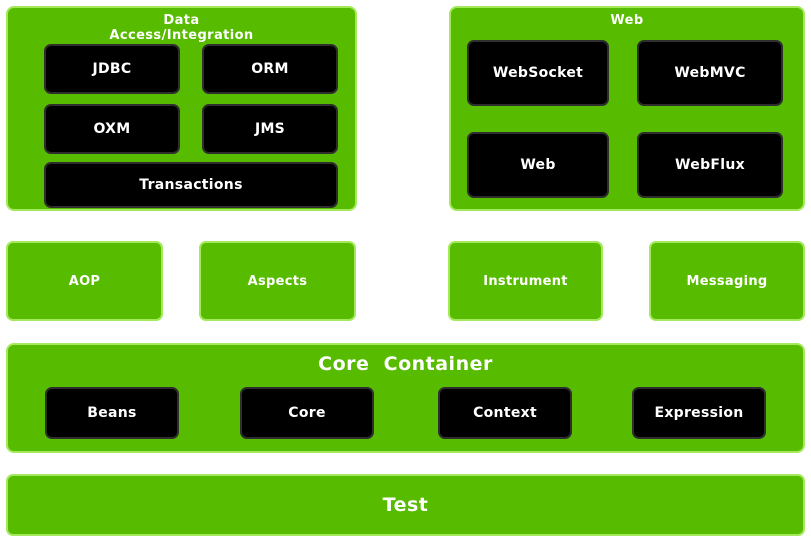 This screenshot has width=811, height=536. I want to click on module-context: Context, so click(505, 413).